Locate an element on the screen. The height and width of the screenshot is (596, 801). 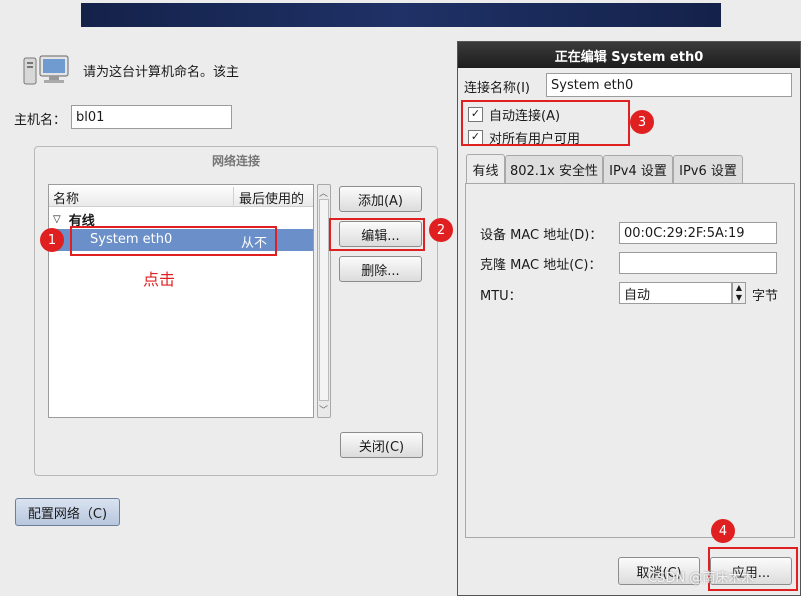
mtu-unit: 字节 is located at coordinates (765, 296).